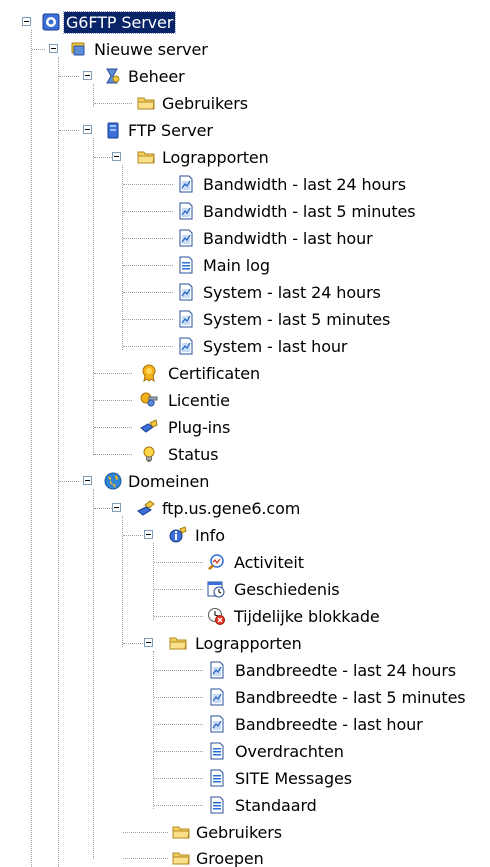 The image size is (490, 867). What do you see at coordinates (245, 454) in the screenshot?
I see `tree-node-status: Status` at bounding box center [245, 454].